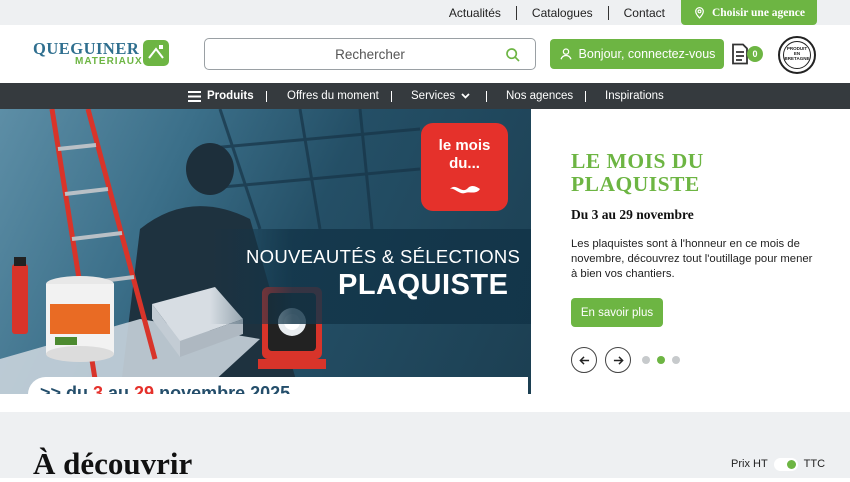 Image resolution: width=850 pixels, height=482 pixels. I want to click on choose-agency-label: Choisir une agence, so click(758, 12).